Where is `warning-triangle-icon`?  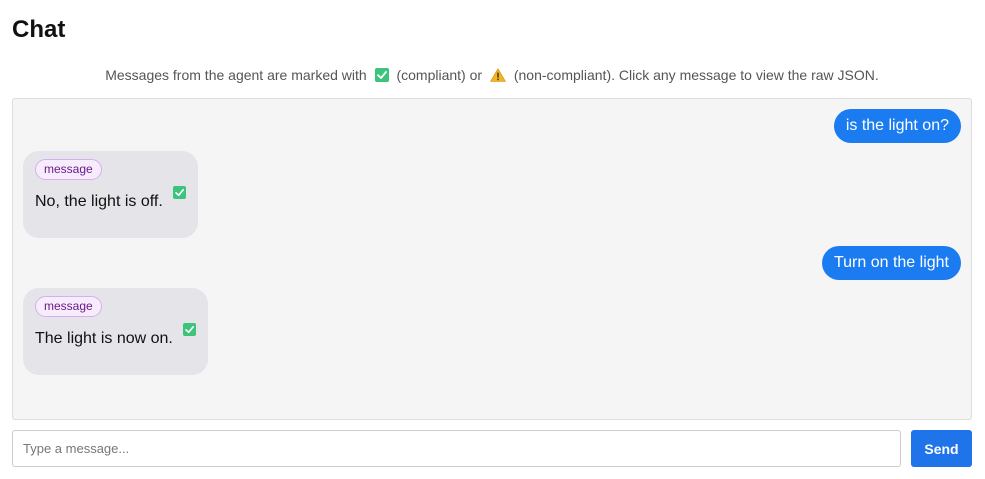
warning-triangle-icon is located at coordinates (498, 77).